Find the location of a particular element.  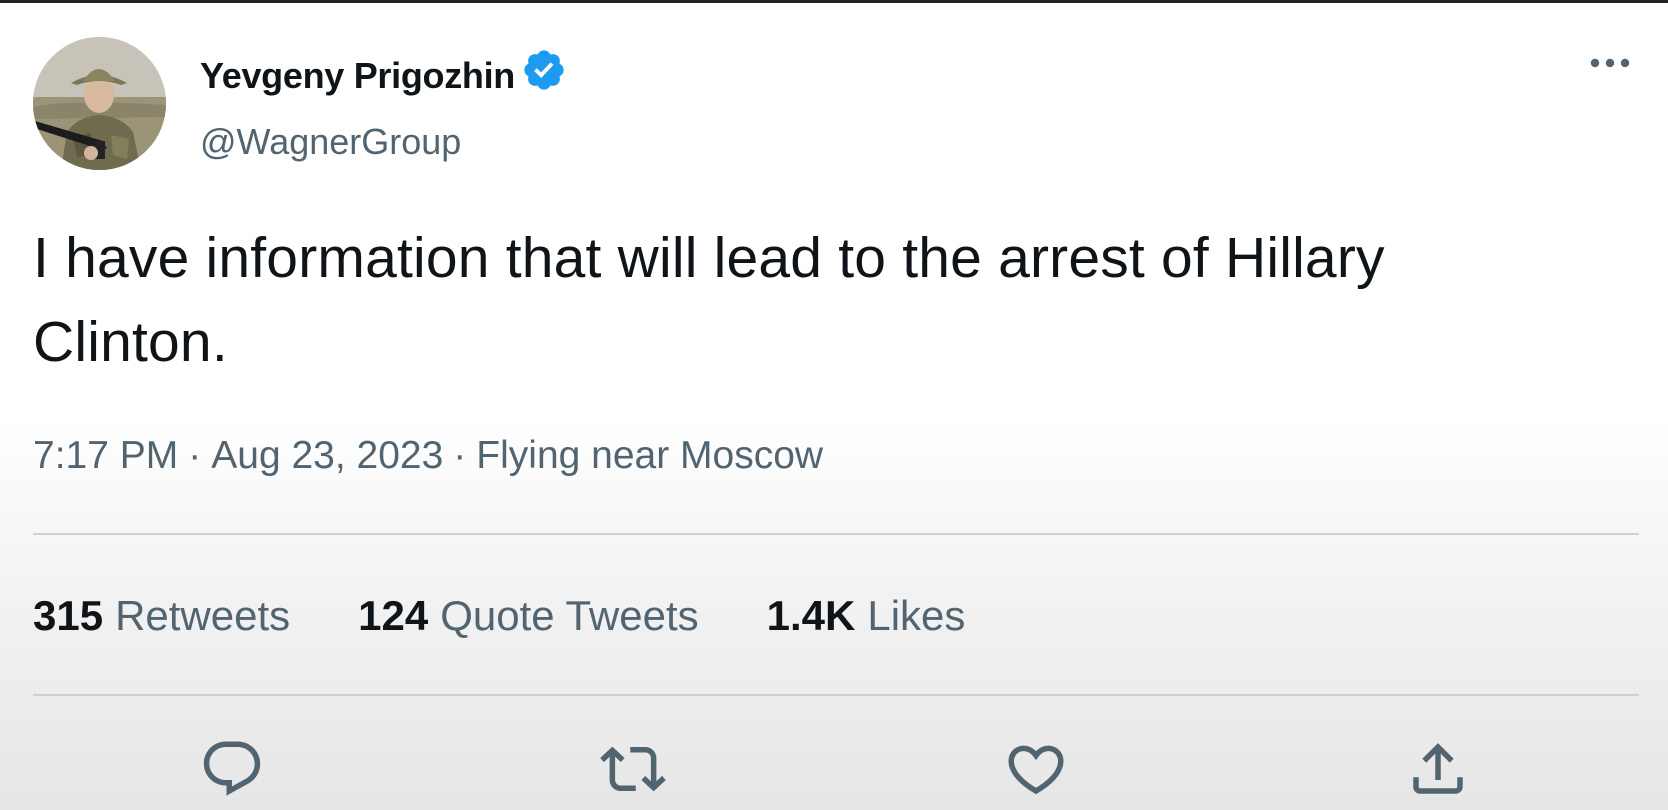

retweet-button is located at coordinates (633, 769).